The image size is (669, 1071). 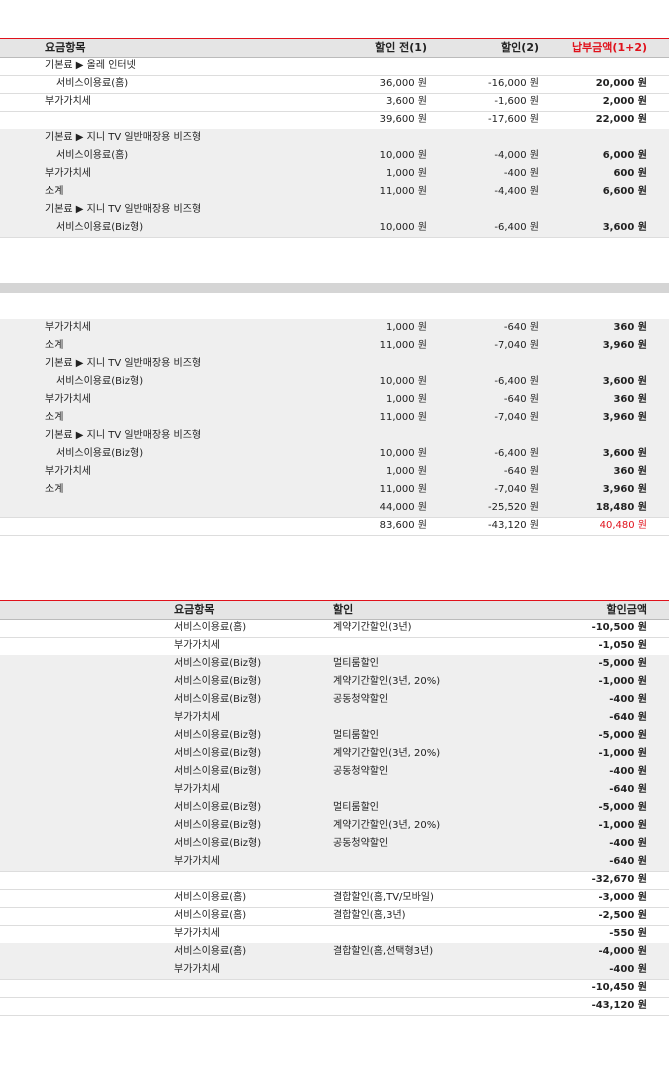 I want to click on table-row: -32,670 원, so click(x=334, y=880).